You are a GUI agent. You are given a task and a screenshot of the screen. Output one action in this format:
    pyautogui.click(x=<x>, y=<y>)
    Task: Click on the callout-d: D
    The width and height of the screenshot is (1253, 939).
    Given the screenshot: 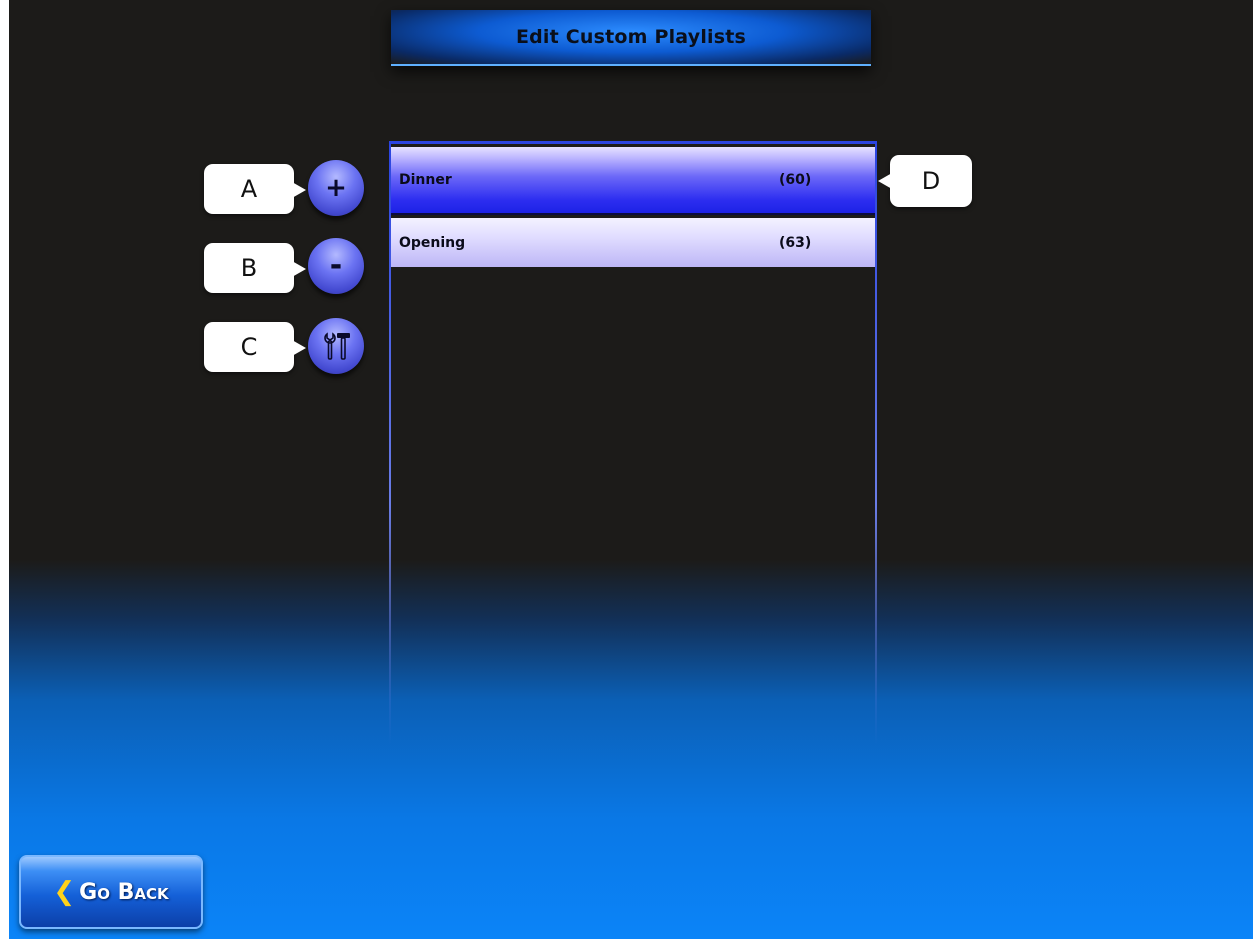 What is the action you would take?
    pyautogui.click(x=925, y=181)
    